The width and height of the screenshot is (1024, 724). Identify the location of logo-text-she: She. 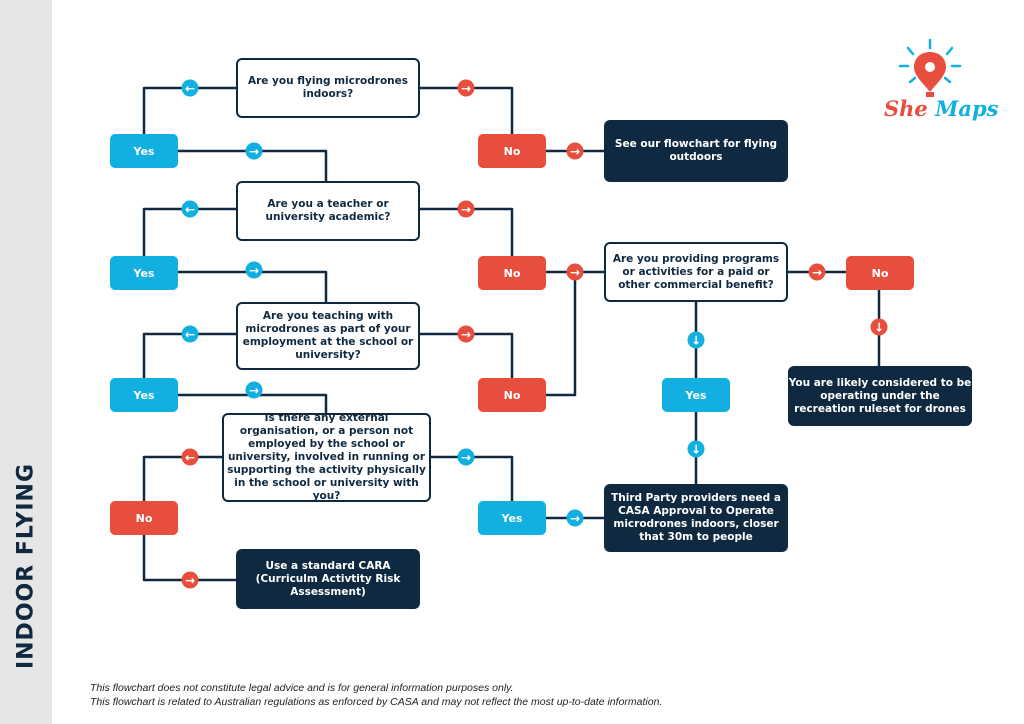
(906, 108).